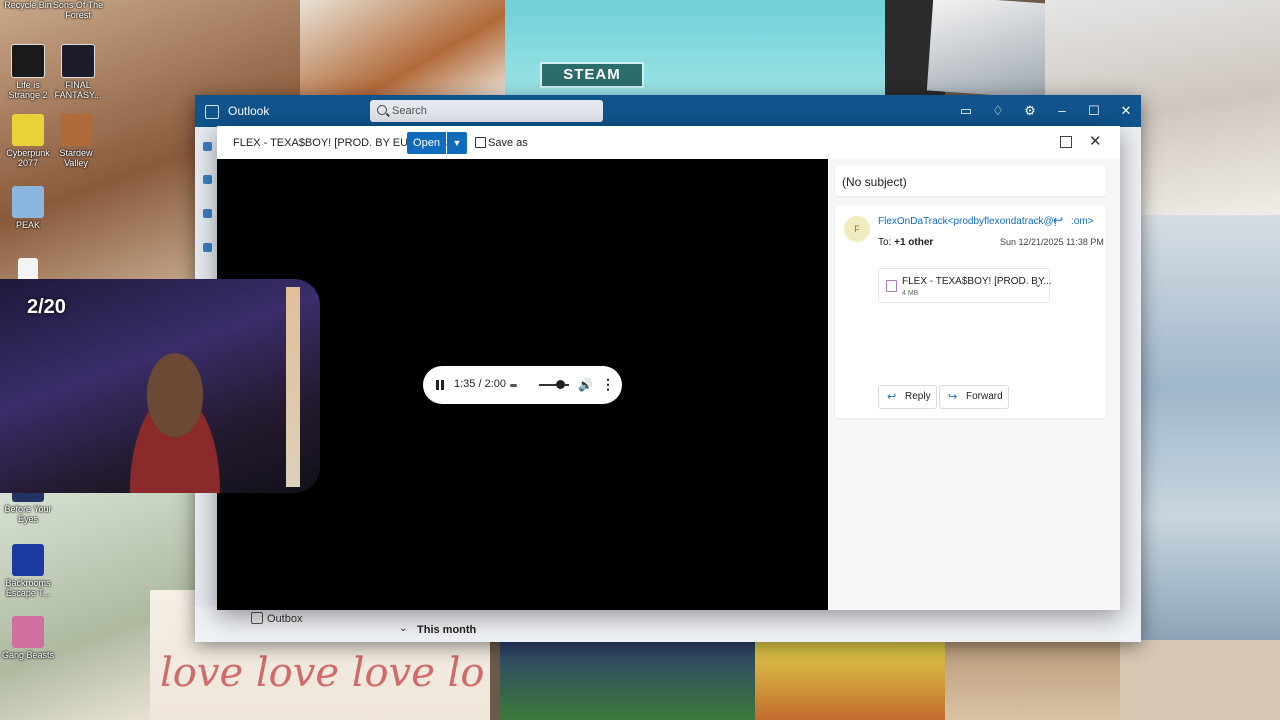  I want to click on desktop-icon-label: Life is Strange 2, so click(28, 90).